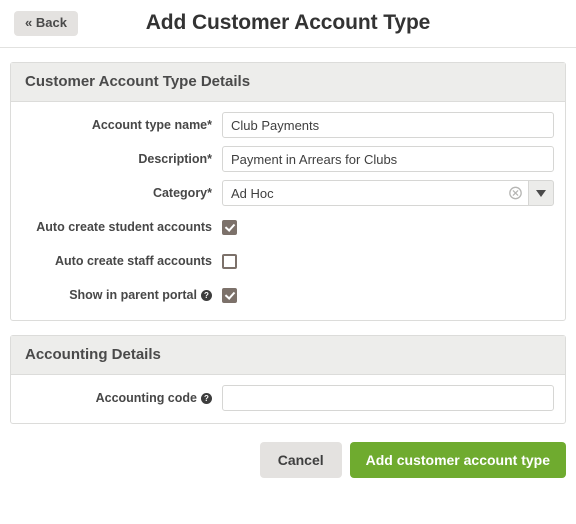 The height and width of the screenshot is (524, 576). I want to click on account-type-name-label: Account type name*, so click(151, 124).